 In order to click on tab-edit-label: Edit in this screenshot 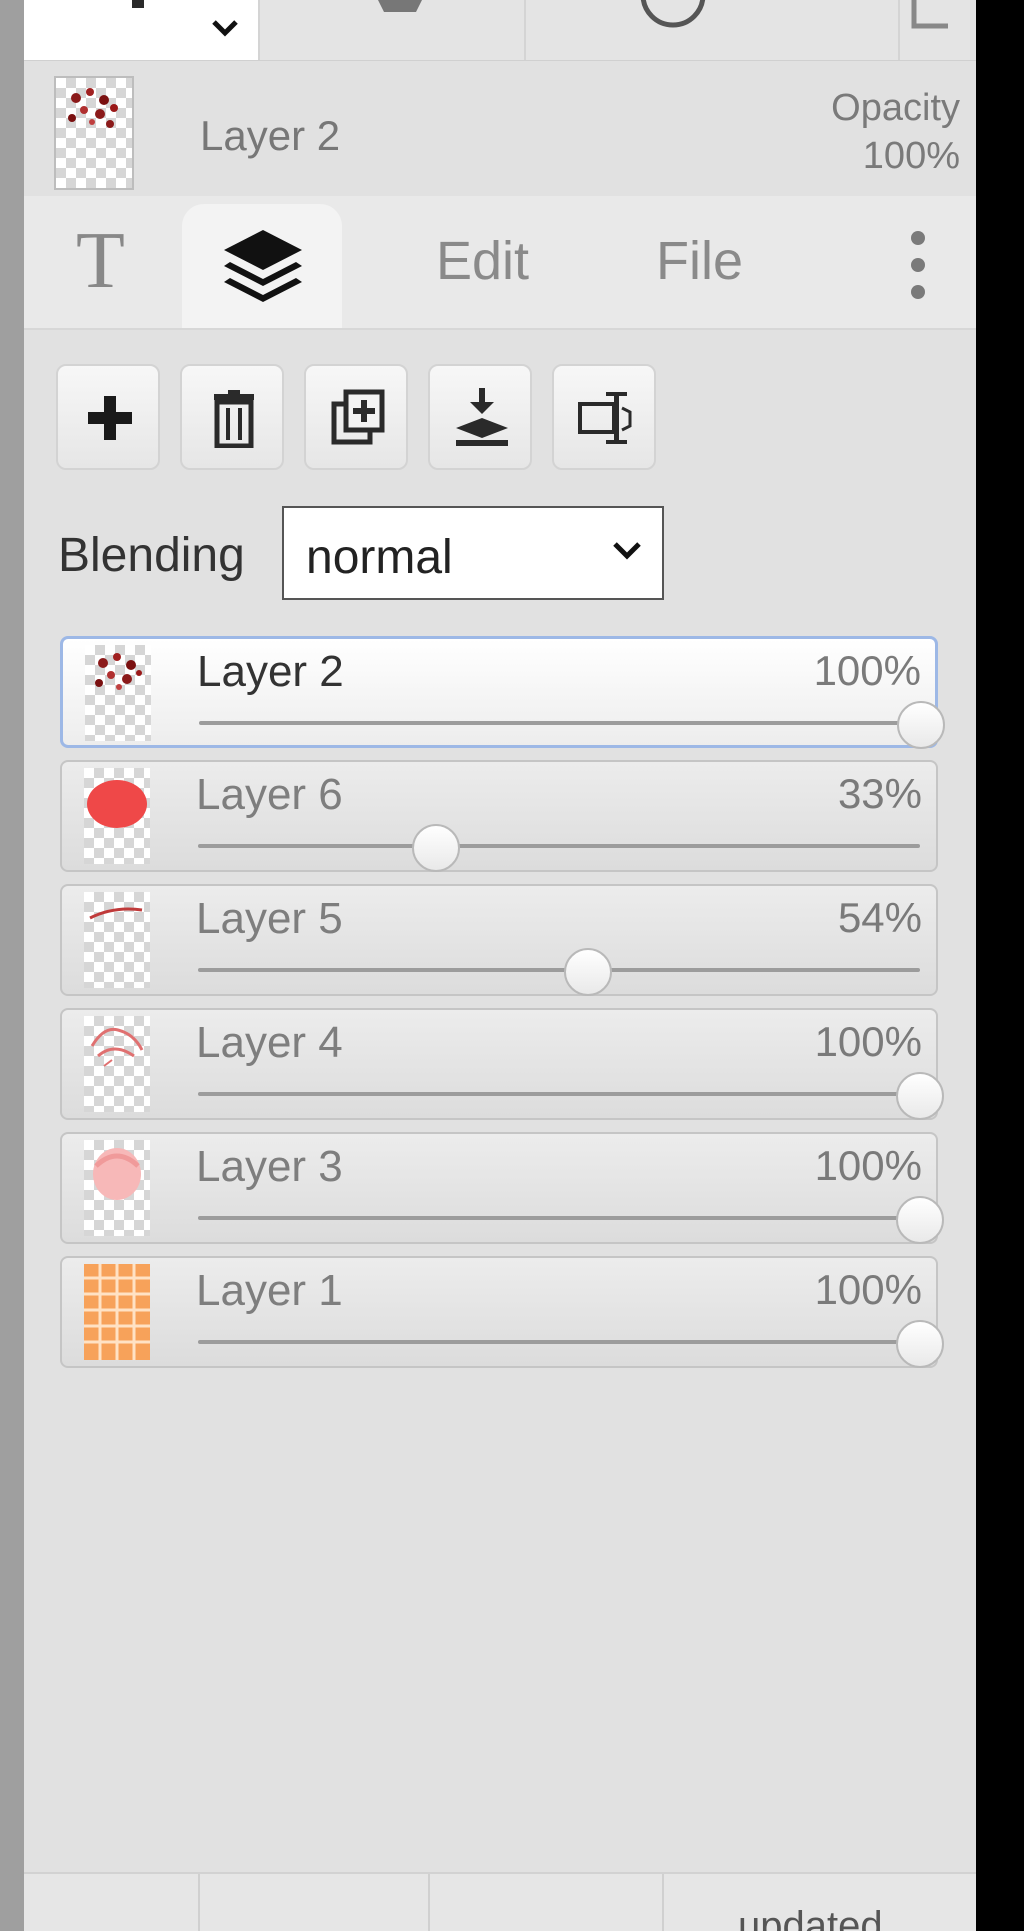, I will do `click(483, 261)`.